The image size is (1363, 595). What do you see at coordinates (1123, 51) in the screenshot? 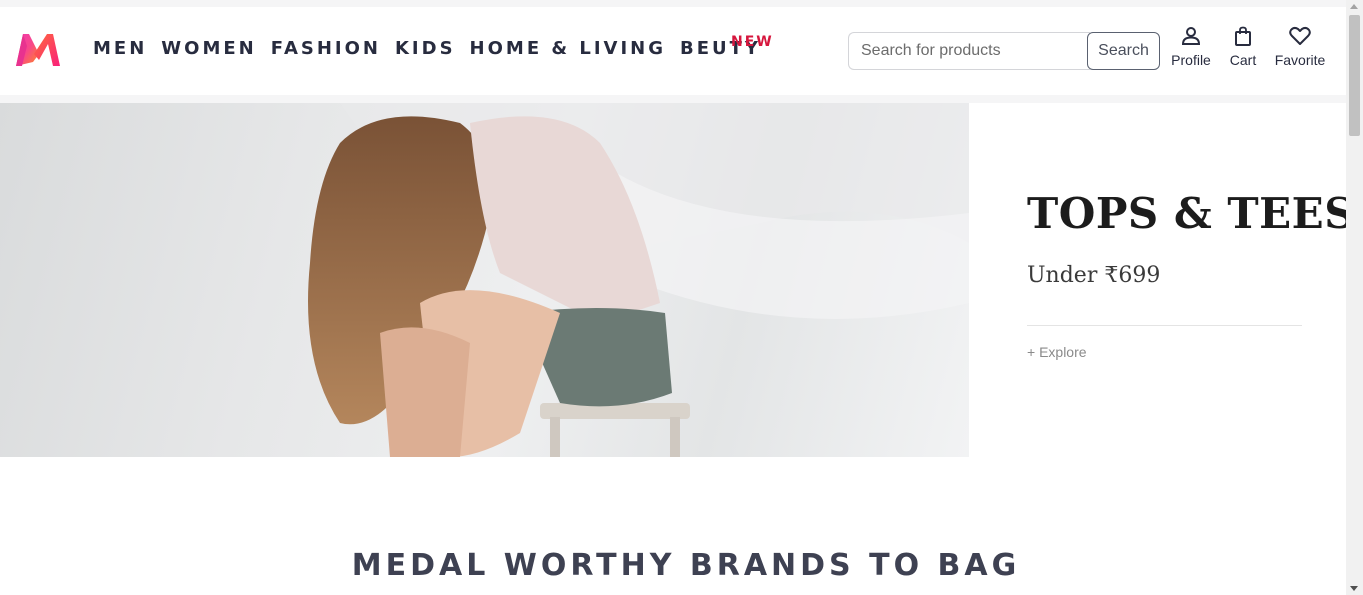
I see `search-button: Search` at bounding box center [1123, 51].